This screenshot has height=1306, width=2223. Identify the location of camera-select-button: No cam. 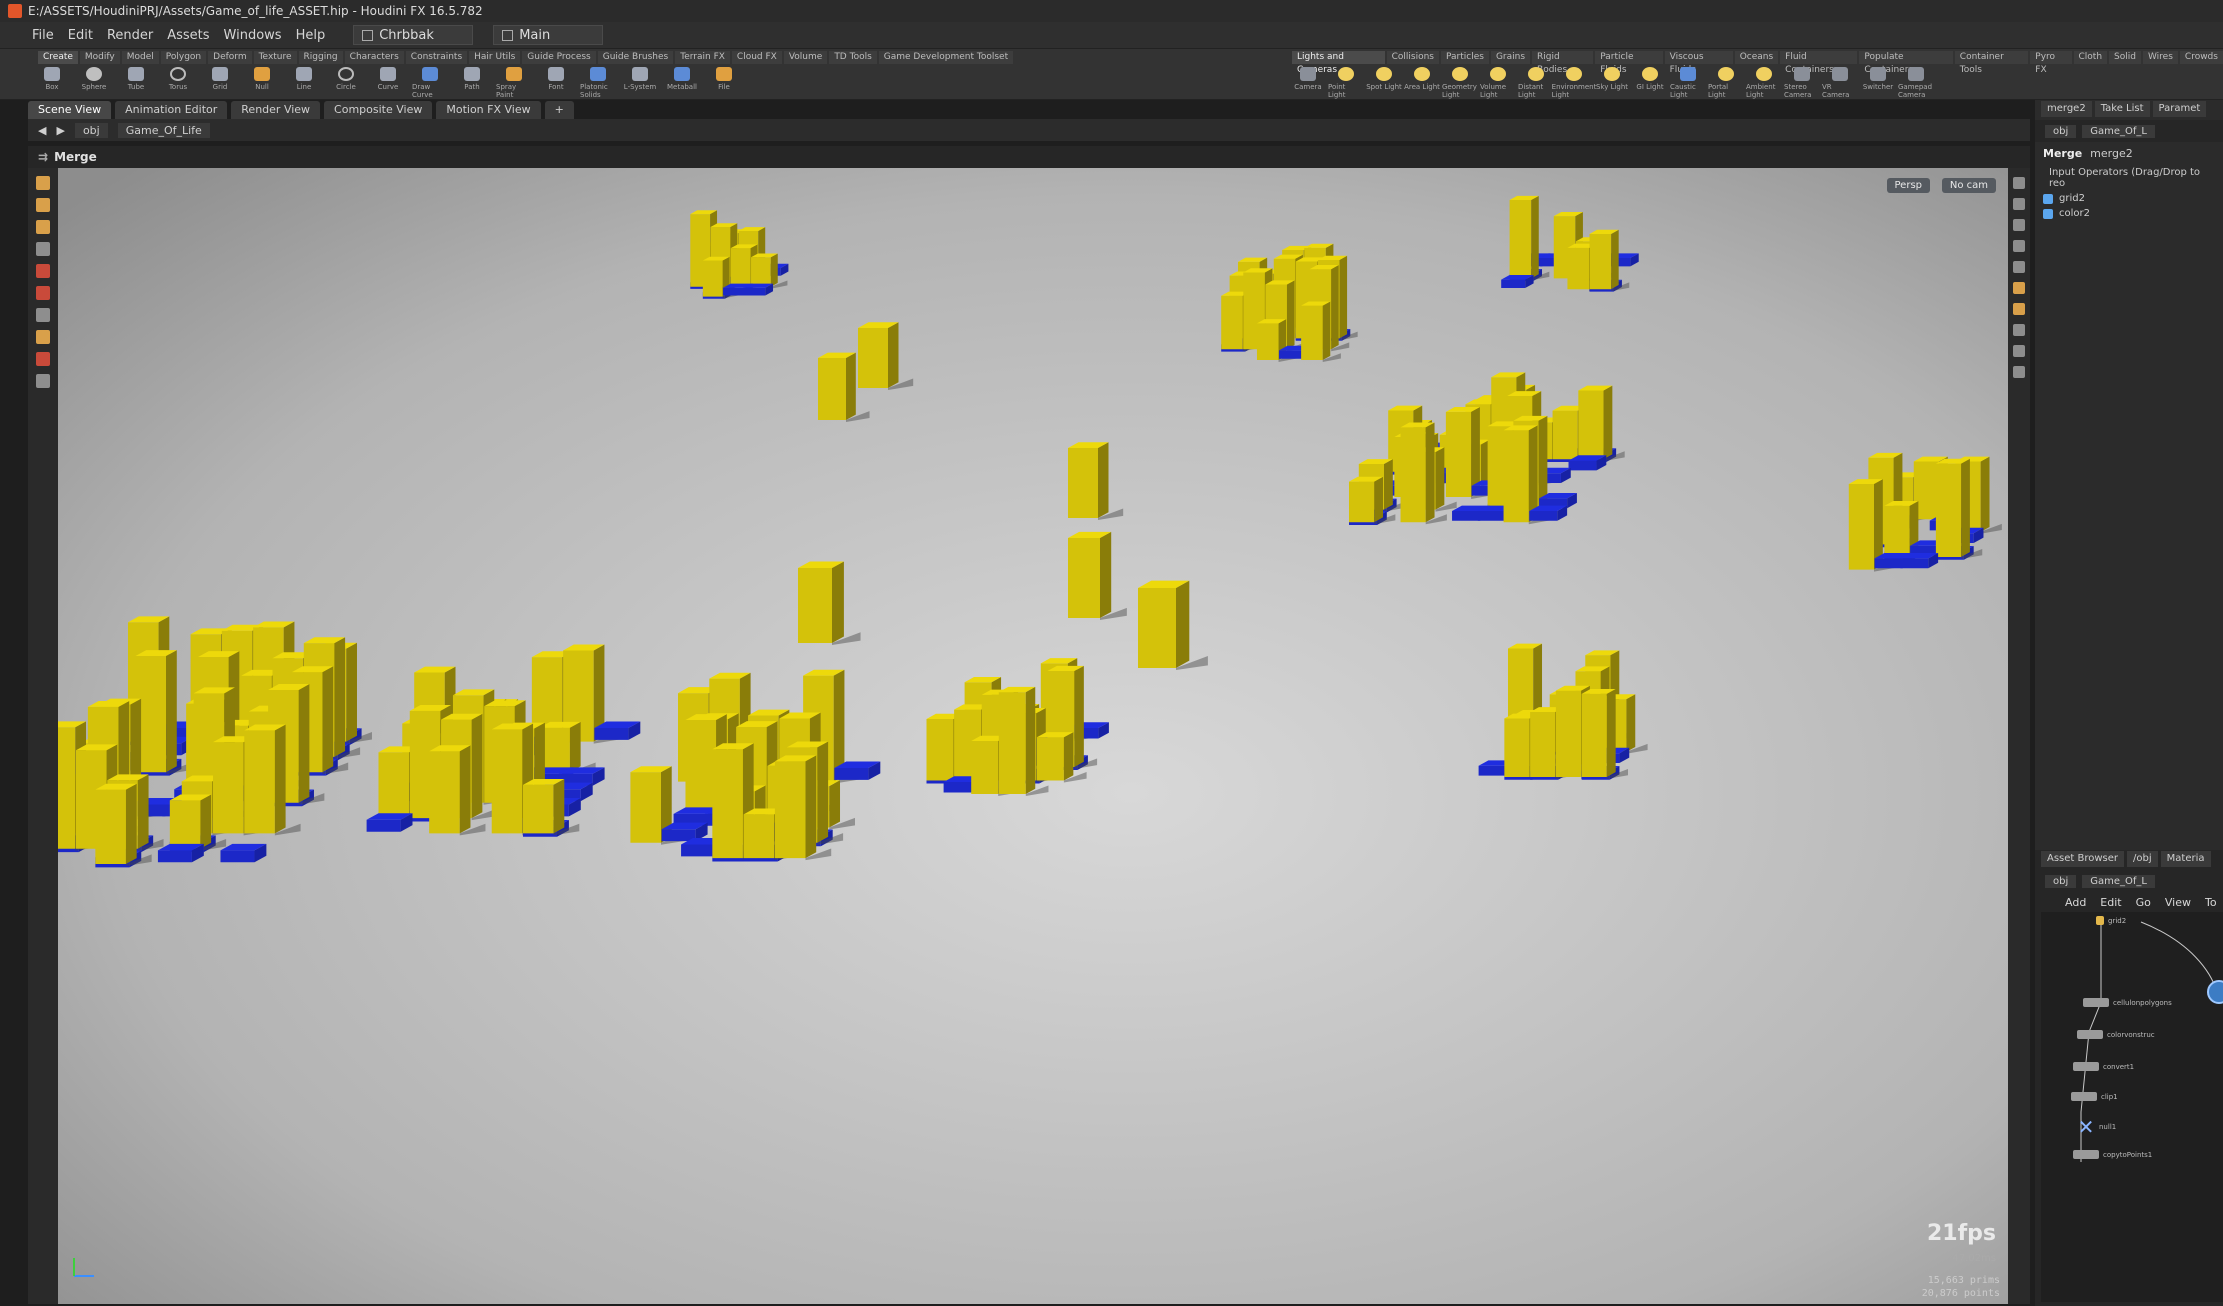
(1968, 185).